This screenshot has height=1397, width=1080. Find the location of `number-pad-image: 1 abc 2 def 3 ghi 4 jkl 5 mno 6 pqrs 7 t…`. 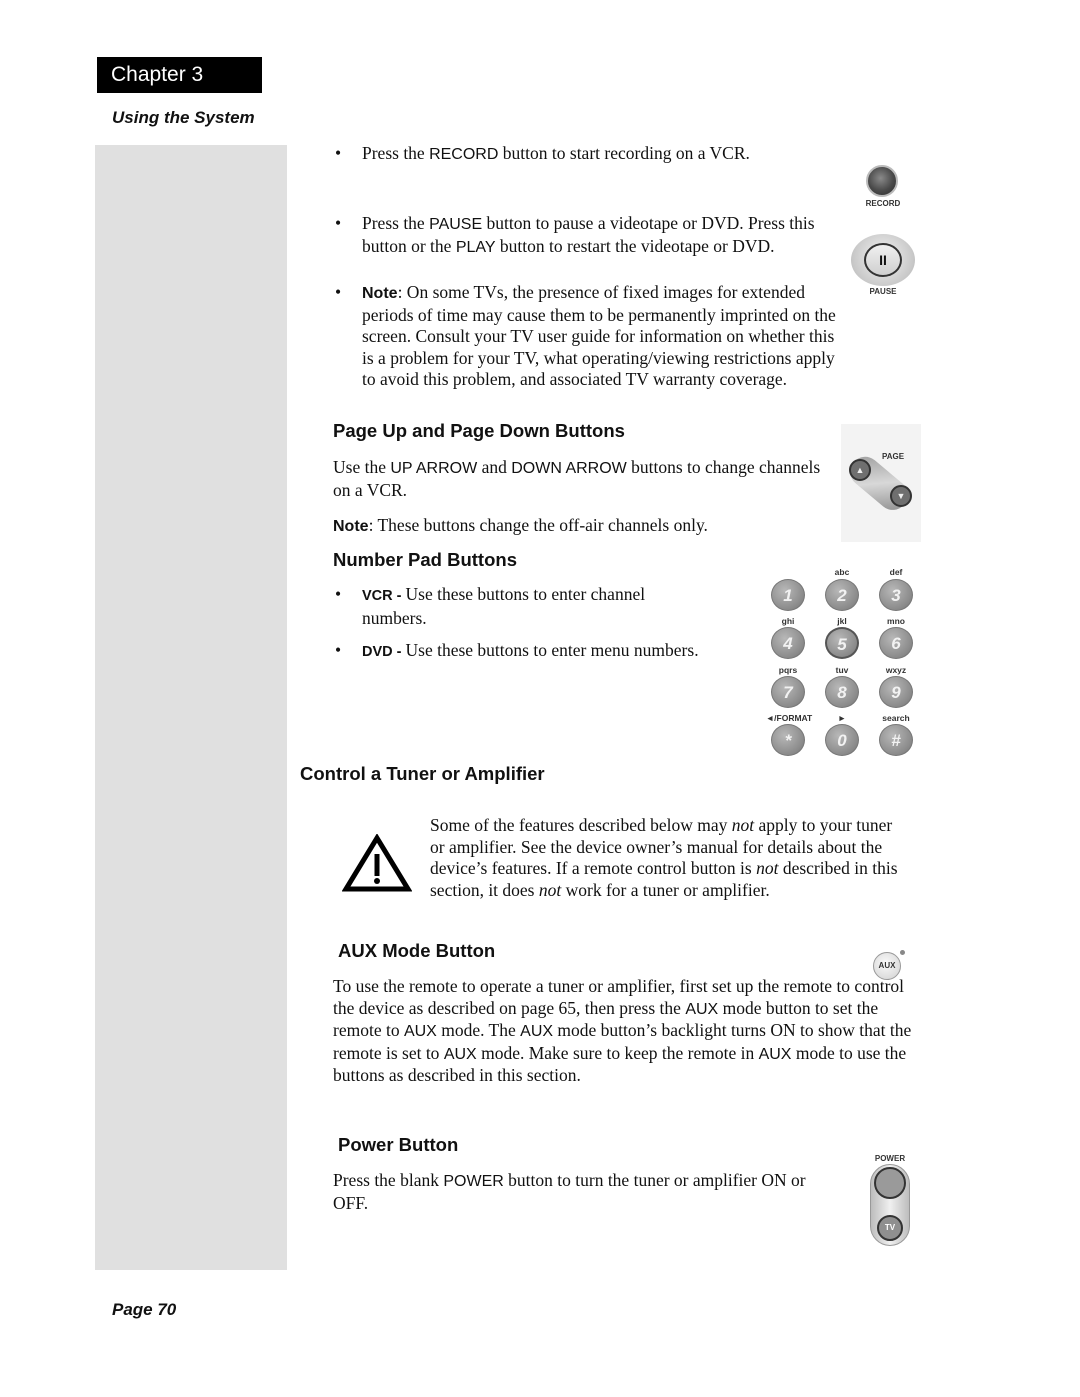

number-pad-image: 1 abc 2 def 3 ghi 4 jkl 5 mno 6 pqrs 7 t… is located at coordinates (845, 660).